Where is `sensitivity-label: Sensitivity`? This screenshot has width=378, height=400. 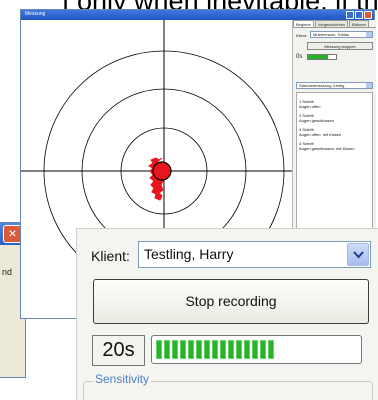 sensitivity-label: Sensitivity is located at coordinates (122, 379).